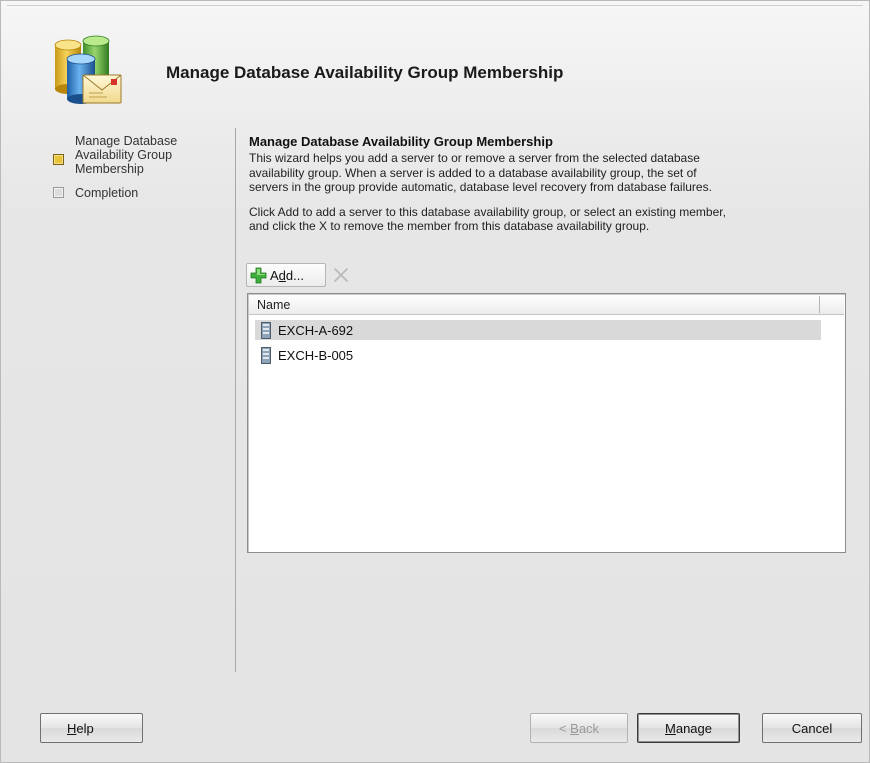 The image size is (870, 763). What do you see at coordinates (546, 305) in the screenshot?
I see `list-header: Name` at bounding box center [546, 305].